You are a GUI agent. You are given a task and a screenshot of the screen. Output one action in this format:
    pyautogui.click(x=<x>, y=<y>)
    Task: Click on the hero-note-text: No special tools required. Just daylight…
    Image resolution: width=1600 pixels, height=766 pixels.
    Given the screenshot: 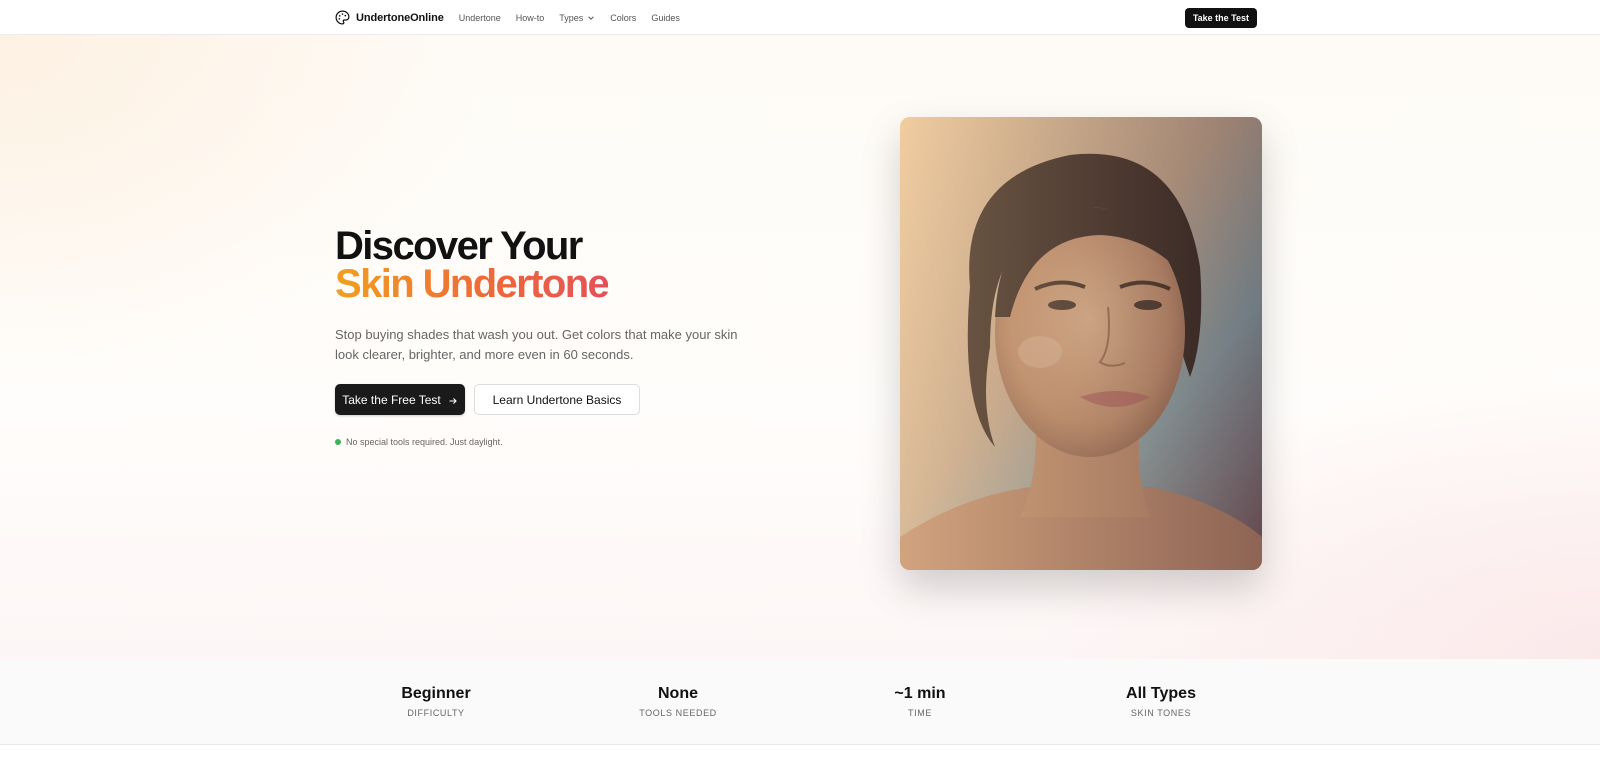 What is the action you would take?
    pyautogui.click(x=424, y=442)
    